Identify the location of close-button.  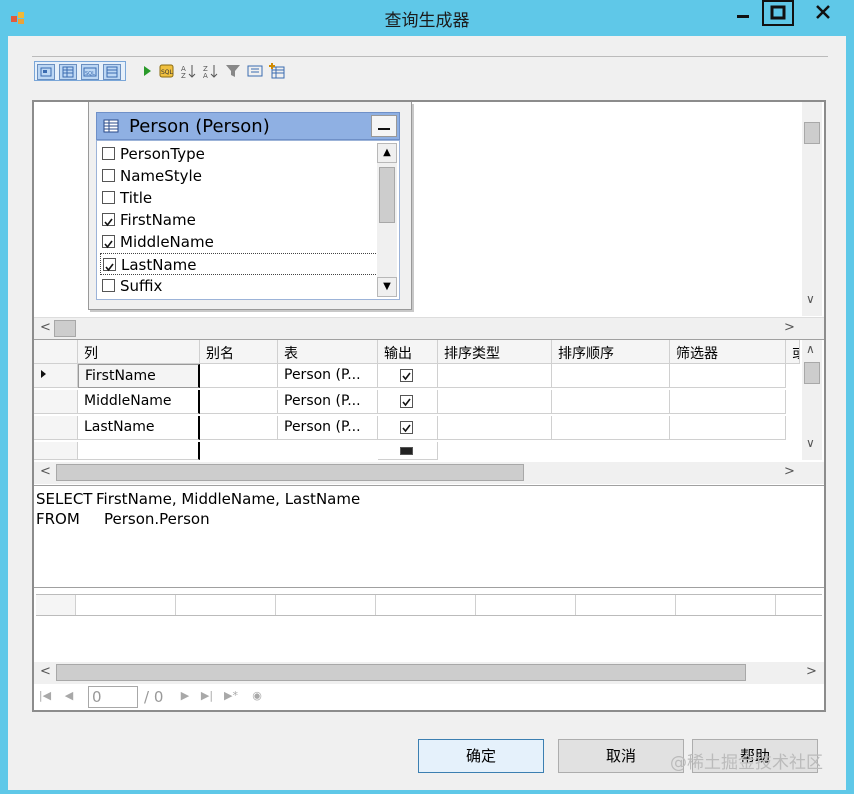
(823, 13).